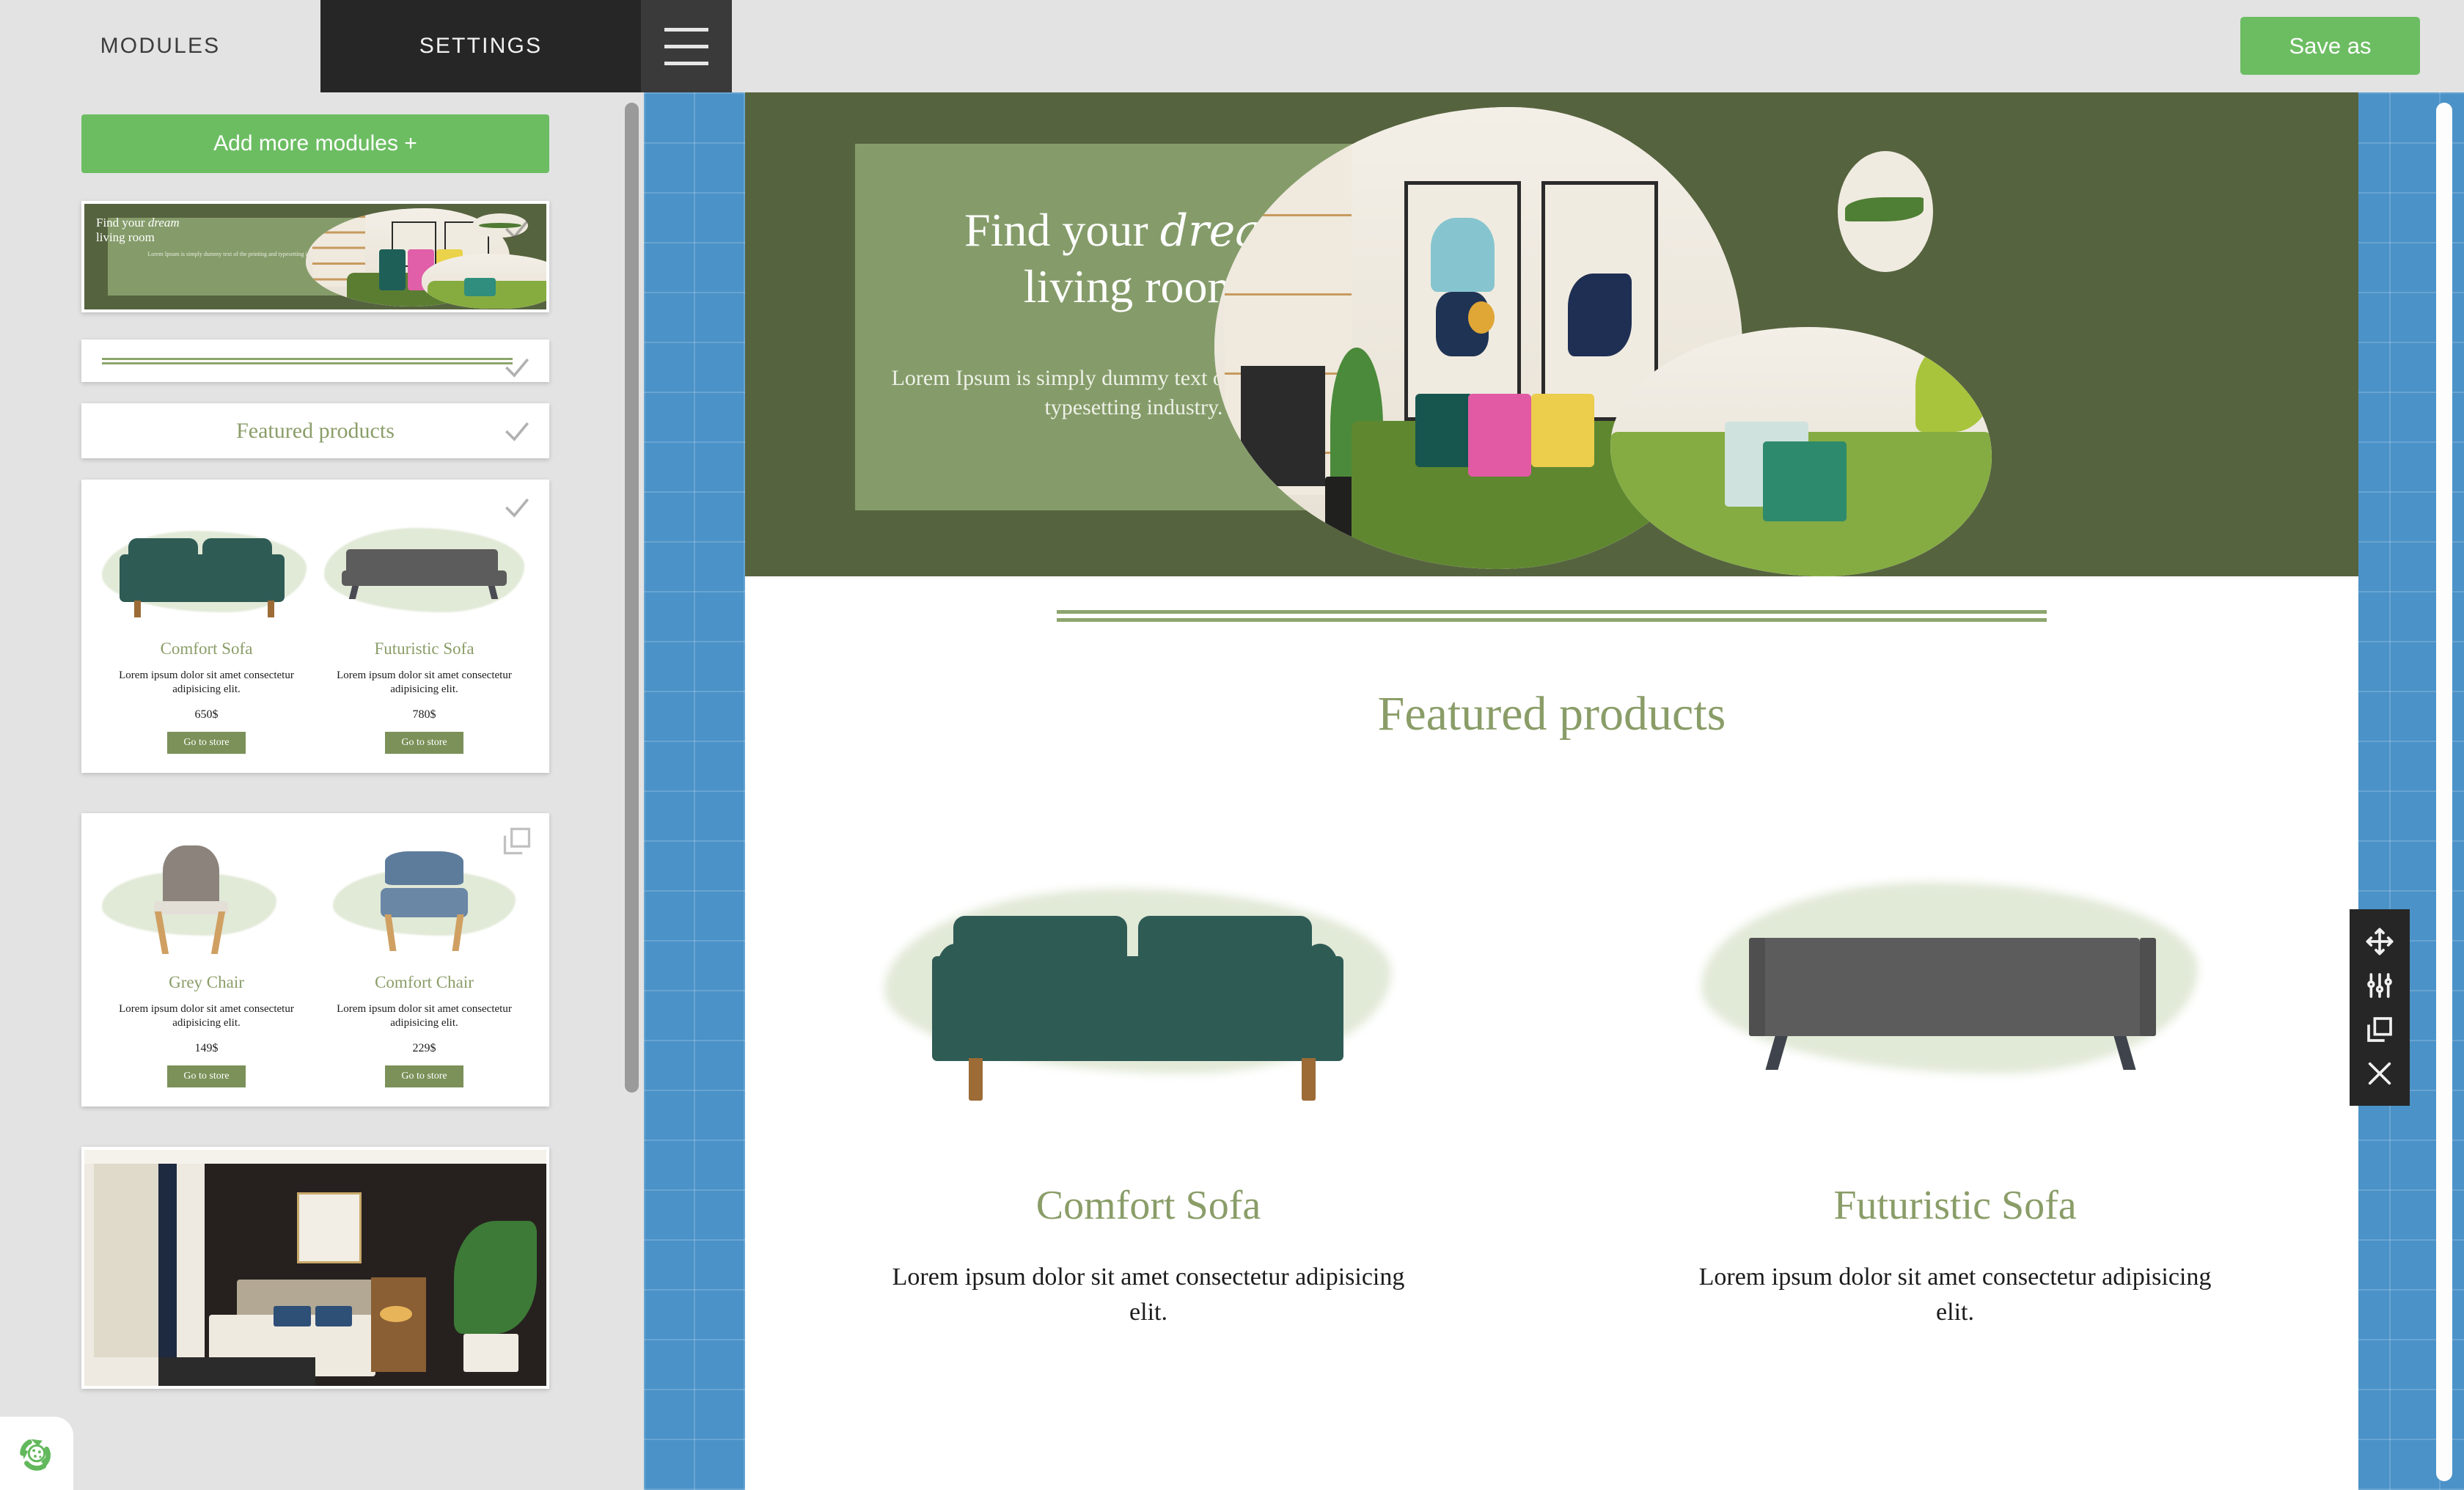  I want to click on move-icon, so click(2380, 941).